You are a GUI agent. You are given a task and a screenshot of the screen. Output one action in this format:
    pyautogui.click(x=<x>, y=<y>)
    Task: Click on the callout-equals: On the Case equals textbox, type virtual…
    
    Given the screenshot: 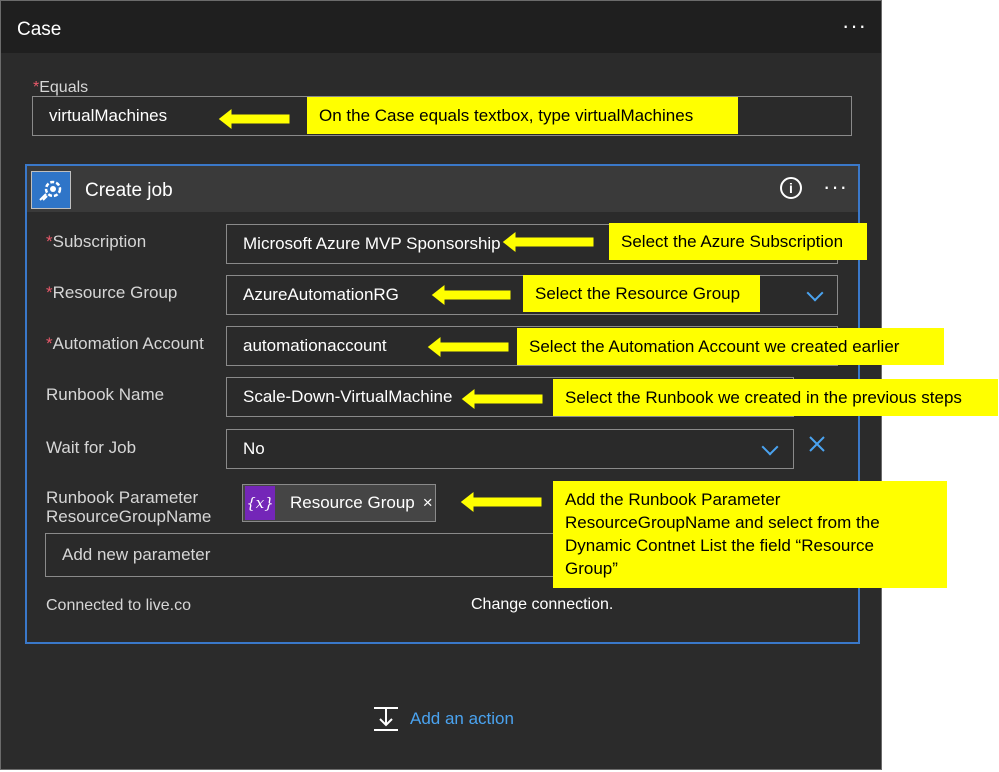 What is the action you would take?
    pyautogui.click(x=522, y=115)
    